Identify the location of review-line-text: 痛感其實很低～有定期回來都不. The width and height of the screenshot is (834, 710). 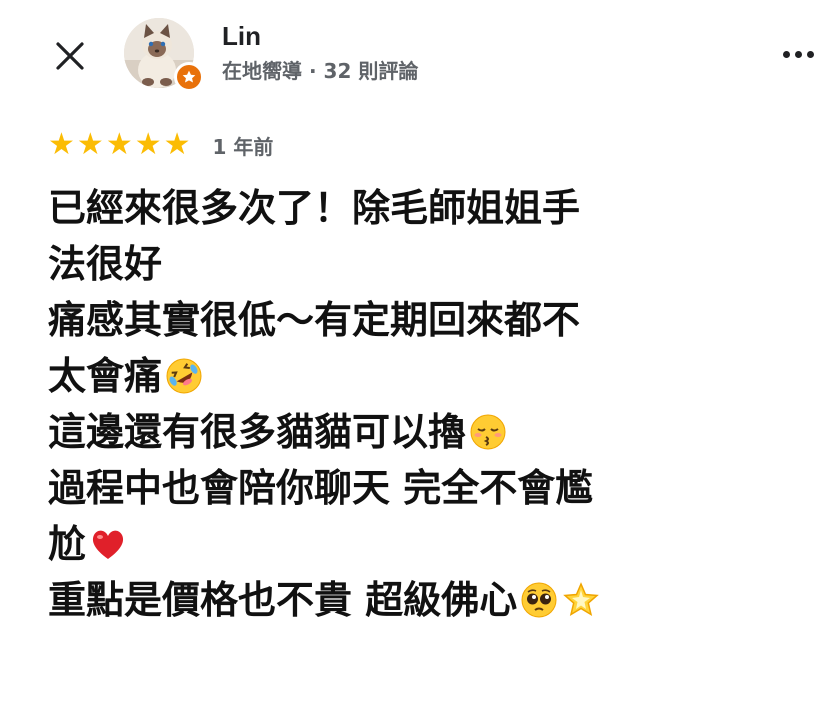
(314, 320).